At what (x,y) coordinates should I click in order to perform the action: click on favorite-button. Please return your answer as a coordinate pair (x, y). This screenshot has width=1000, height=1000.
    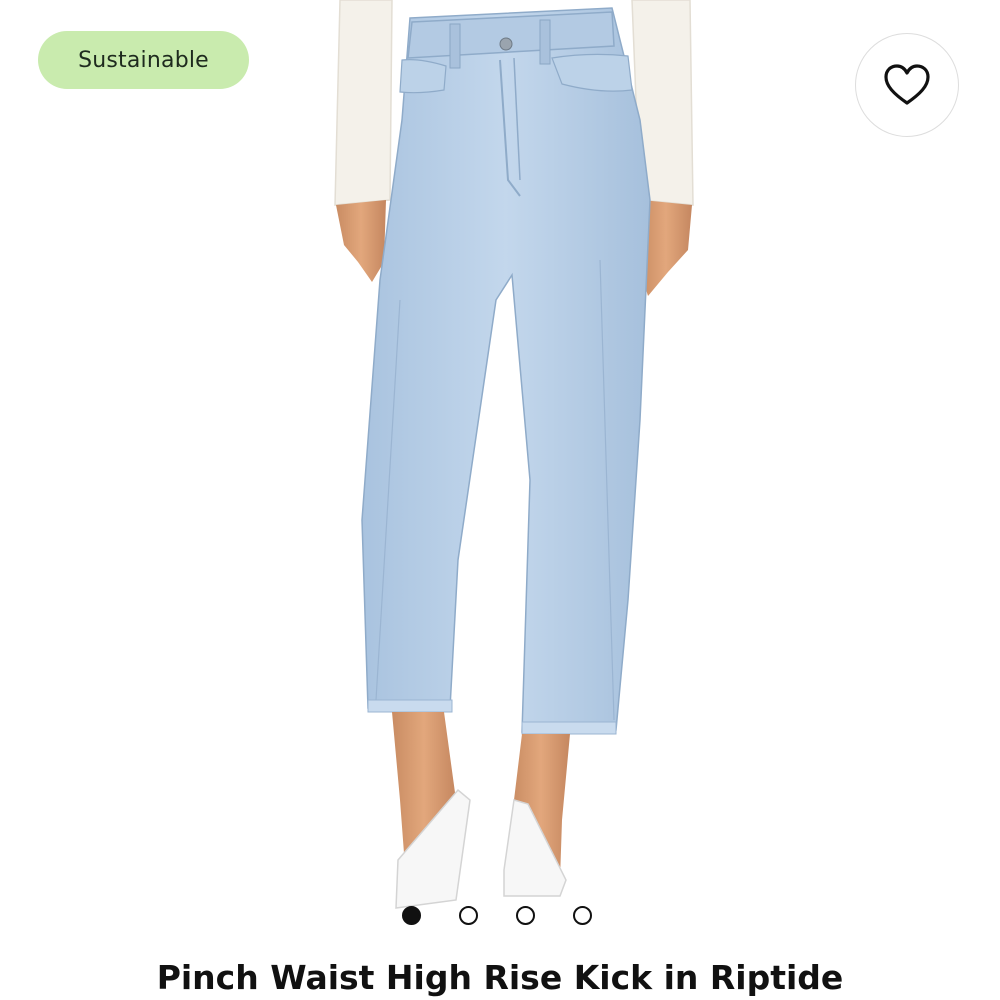
    Looking at the image, I should click on (907, 85).